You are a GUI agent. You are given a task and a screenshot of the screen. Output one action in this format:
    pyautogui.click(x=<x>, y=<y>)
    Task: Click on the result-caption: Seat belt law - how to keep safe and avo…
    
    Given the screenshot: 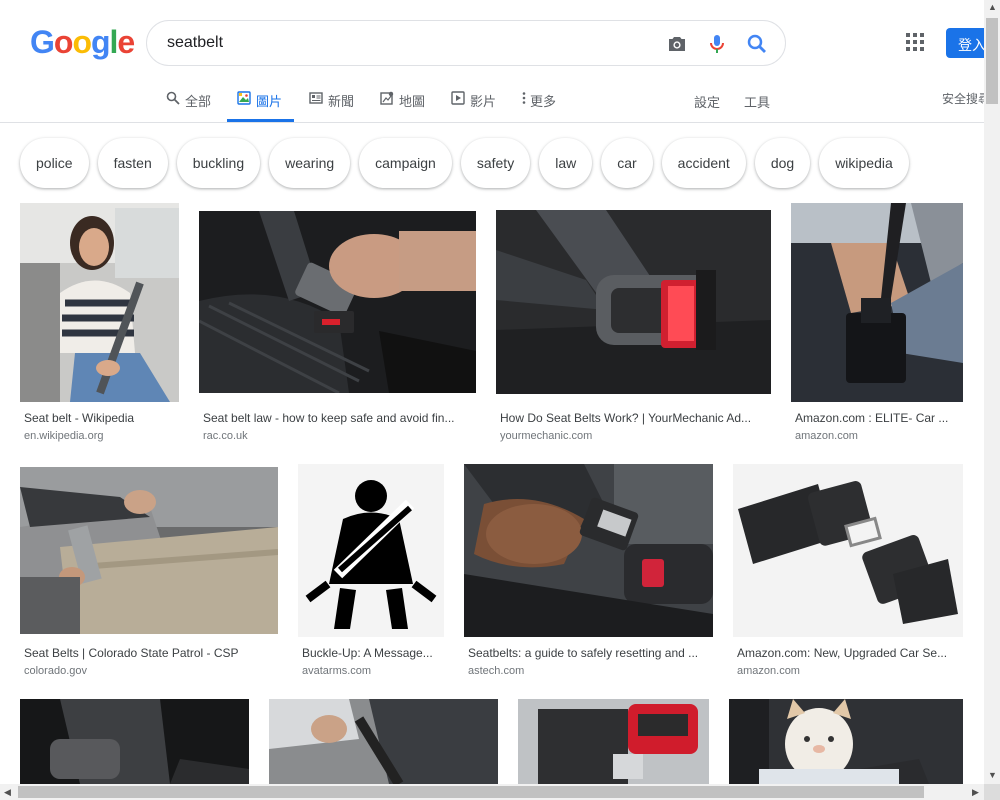 What is the action you would take?
    pyautogui.click(x=338, y=418)
    